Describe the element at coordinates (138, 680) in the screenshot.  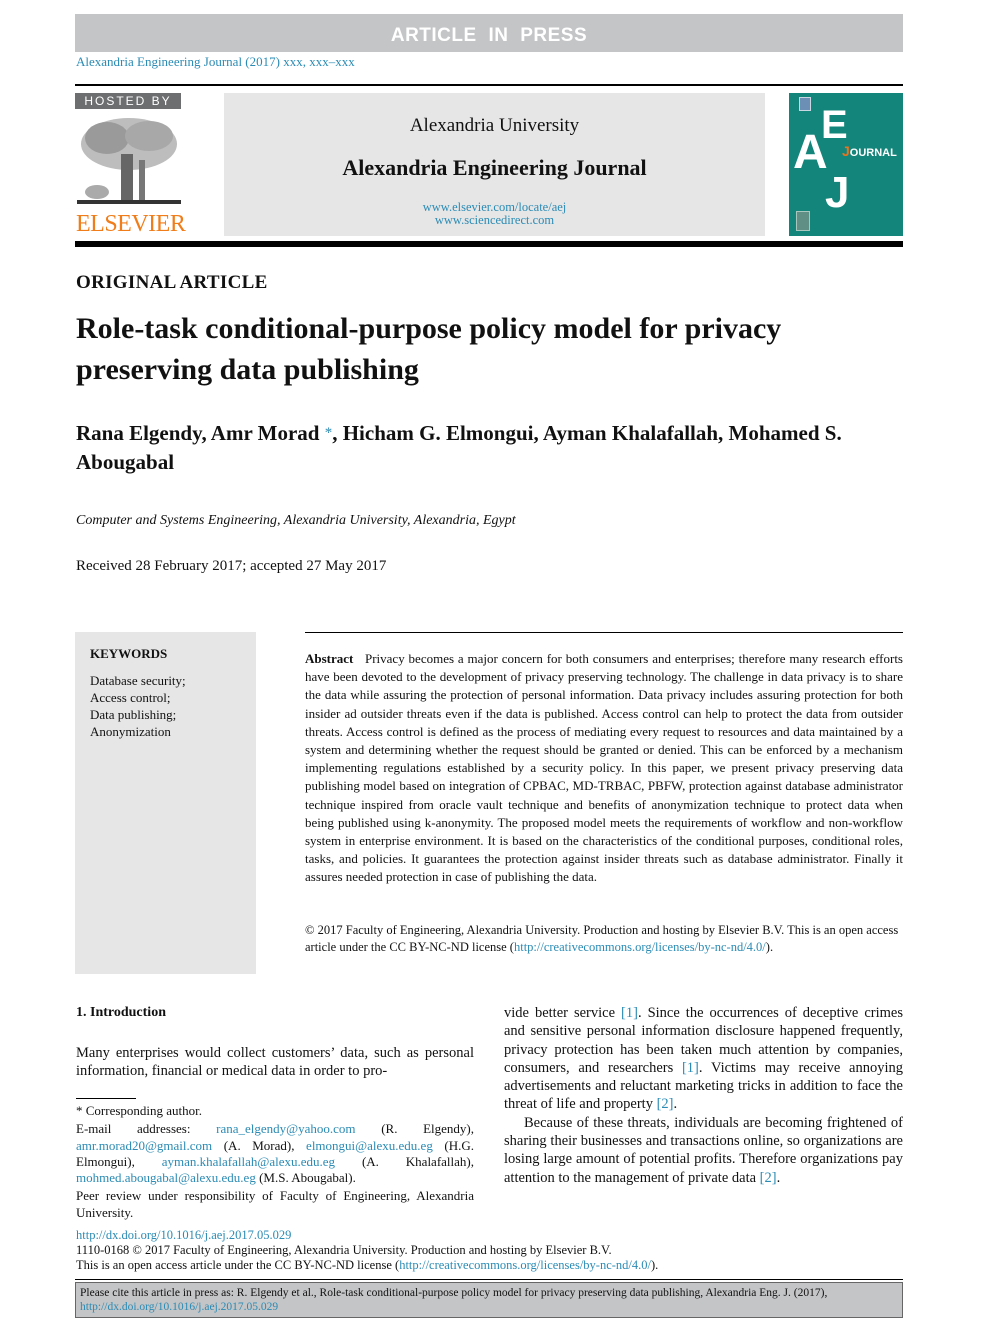
I see `keyword-item: Database security;` at that location.